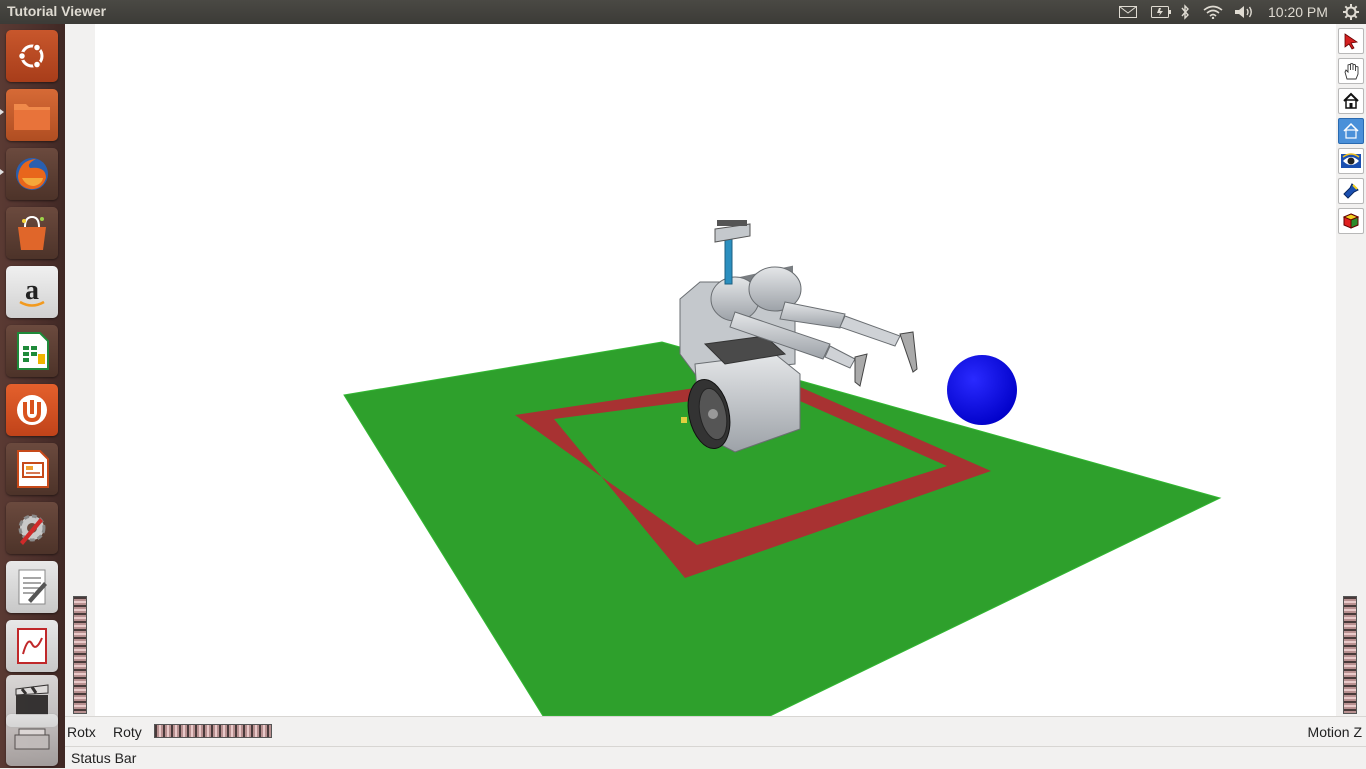 This screenshot has height=769, width=1366. What do you see at coordinates (1351, 370) in the screenshot?
I see `viewer-toolbar` at bounding box center [1351, 370].